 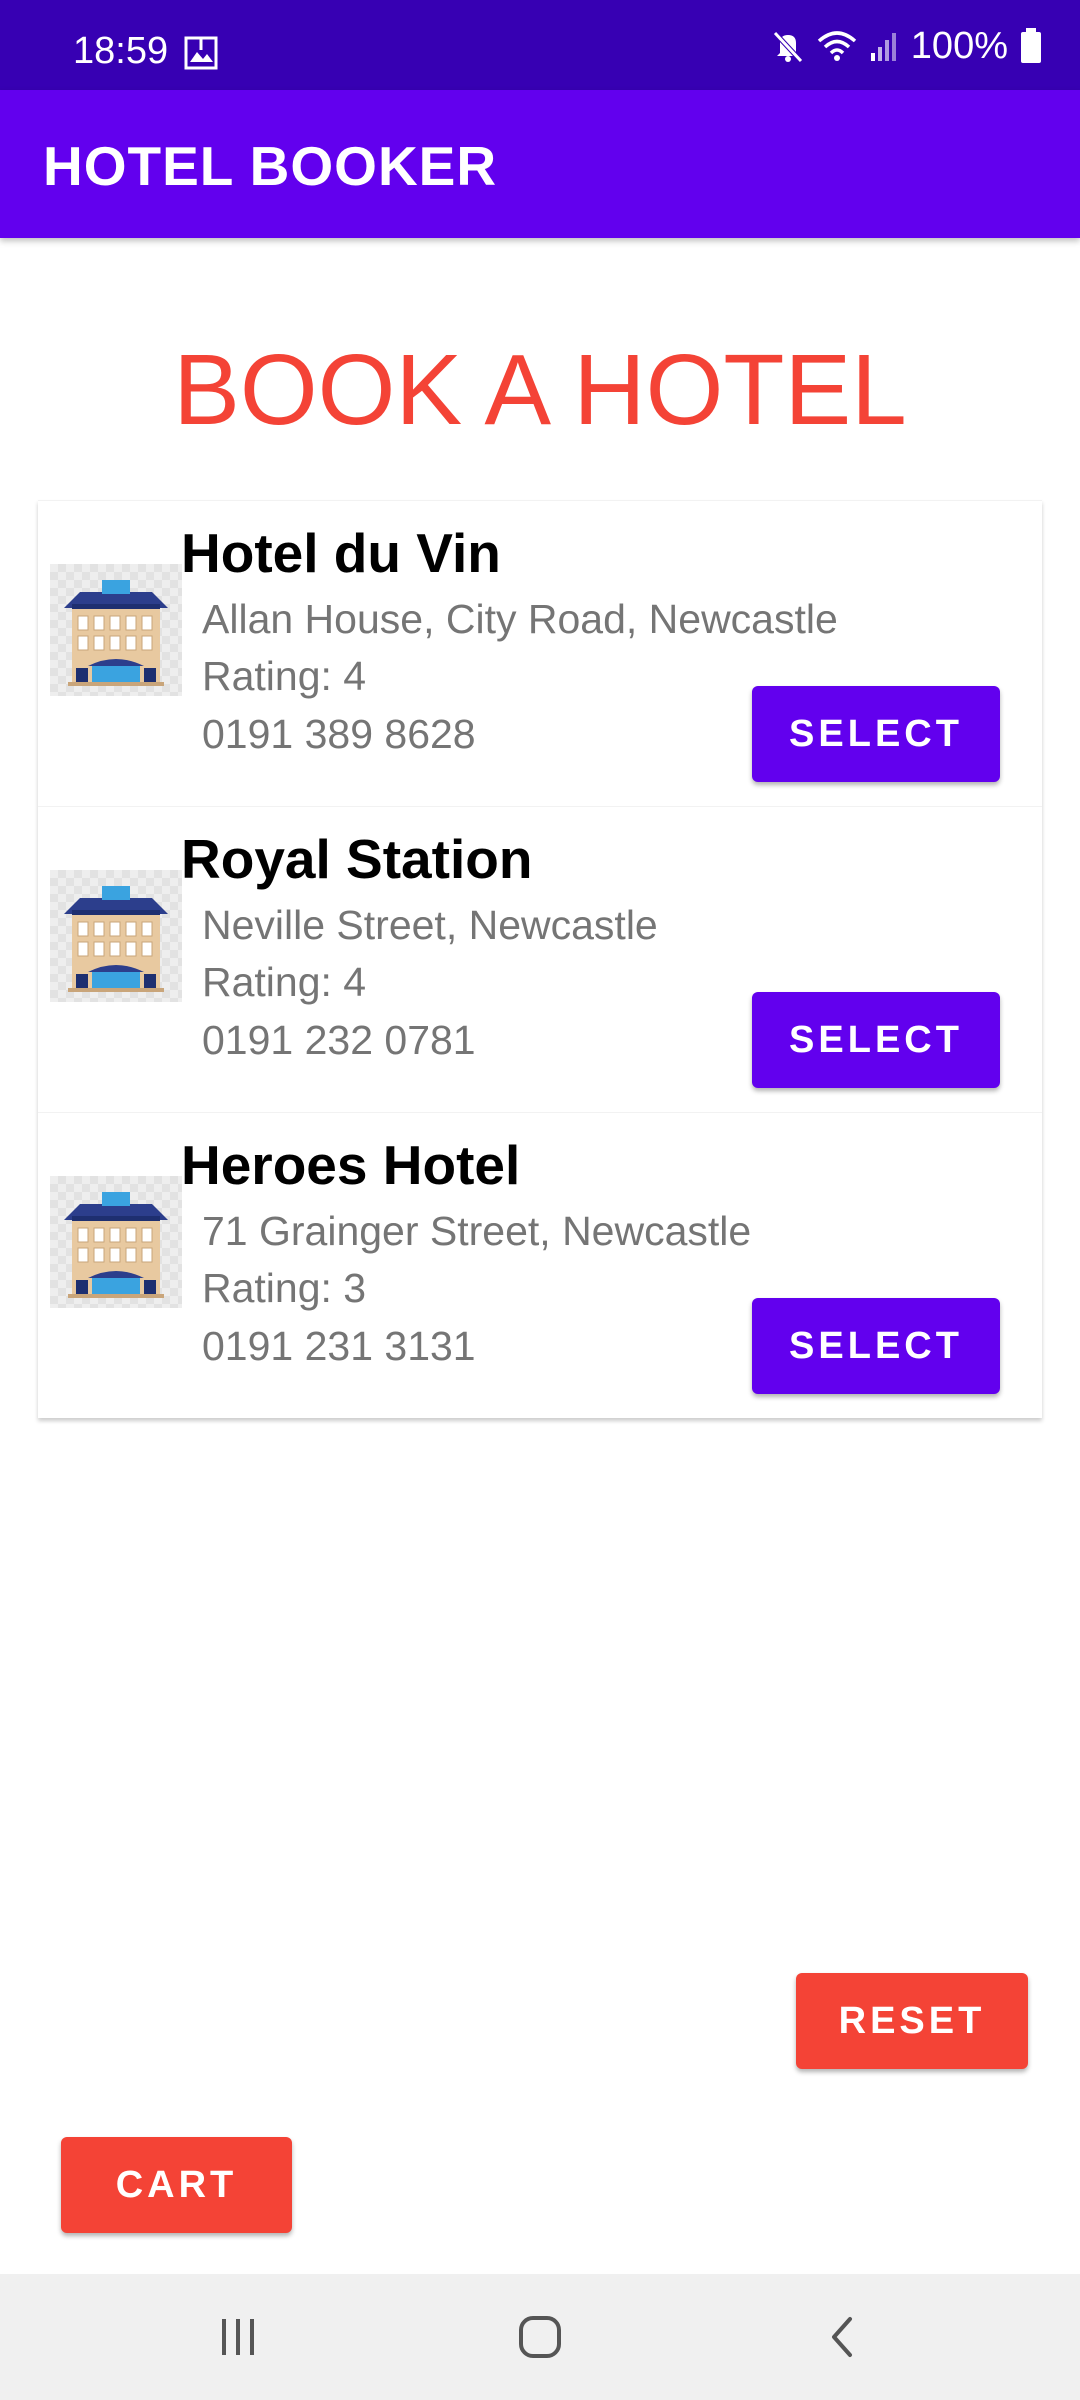 What do you see at coordinates (341, 553) in the screenshot?
I see `hotel-name: Hotel du Vin` at bounding box center [341, 553].